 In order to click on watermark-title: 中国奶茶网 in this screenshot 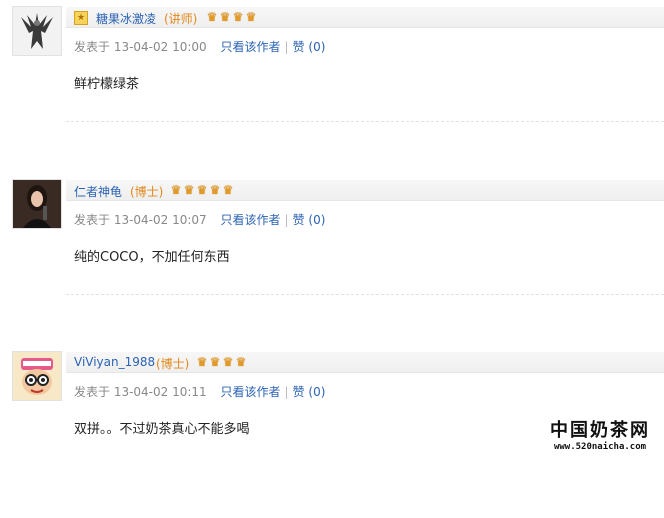, I will do `click(600, 430)`.